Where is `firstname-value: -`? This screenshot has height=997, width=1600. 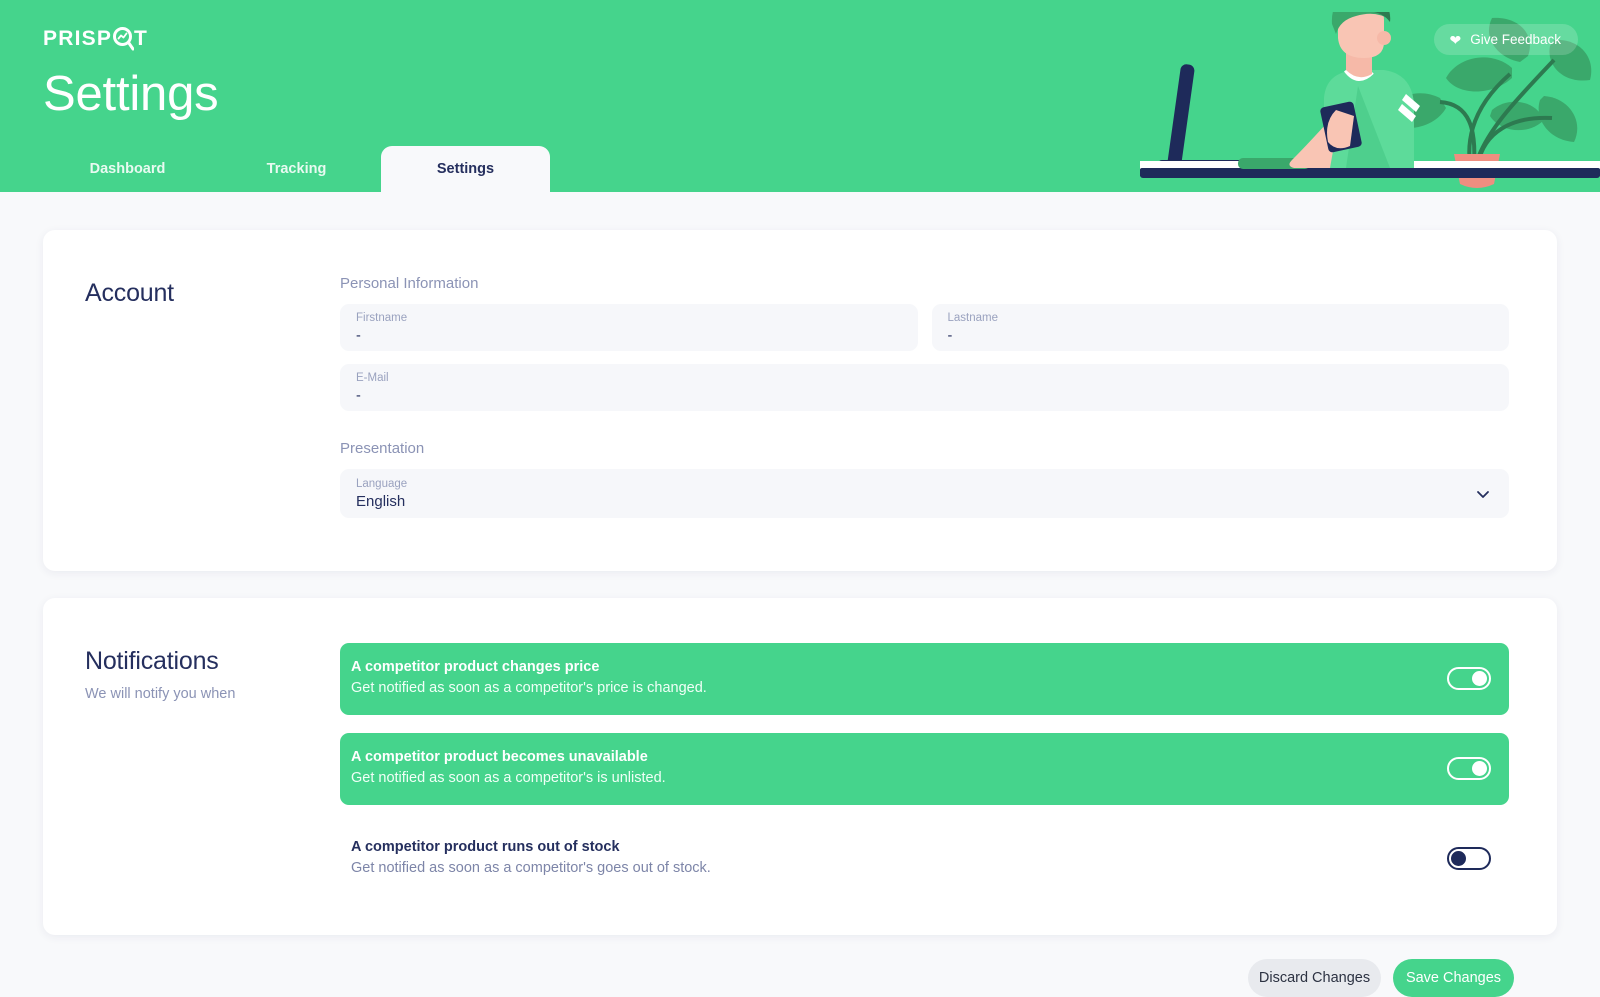
firstname-value: - is located at coordinates (358, 336).